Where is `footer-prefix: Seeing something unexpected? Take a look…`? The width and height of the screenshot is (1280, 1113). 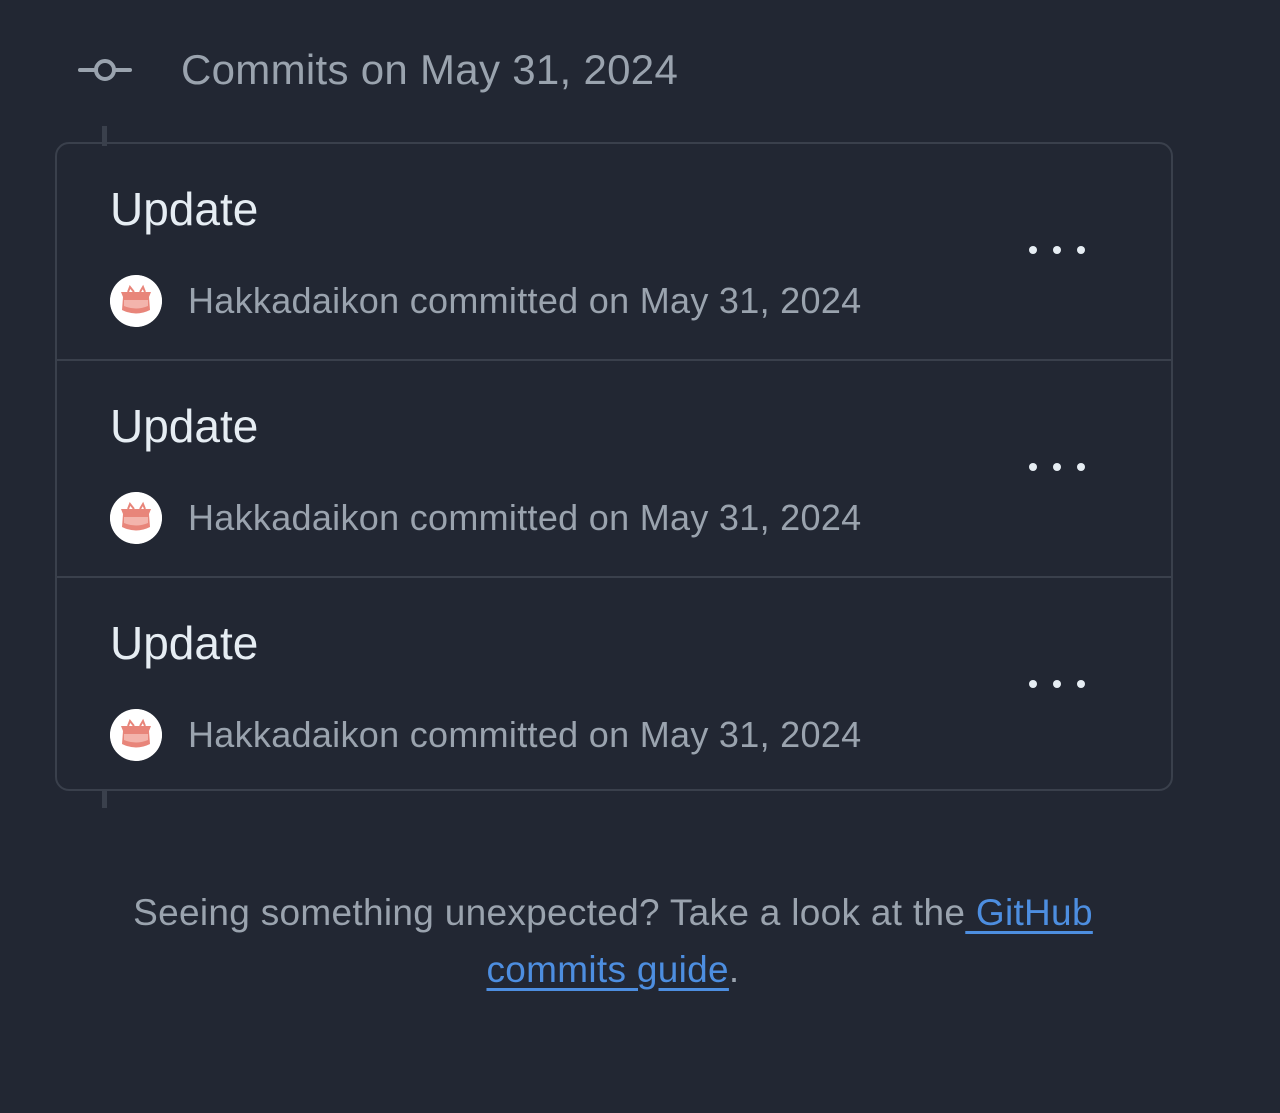 footer-prefix: Seeing something unexpected? Take a look… is located at coordinates (549, 912).